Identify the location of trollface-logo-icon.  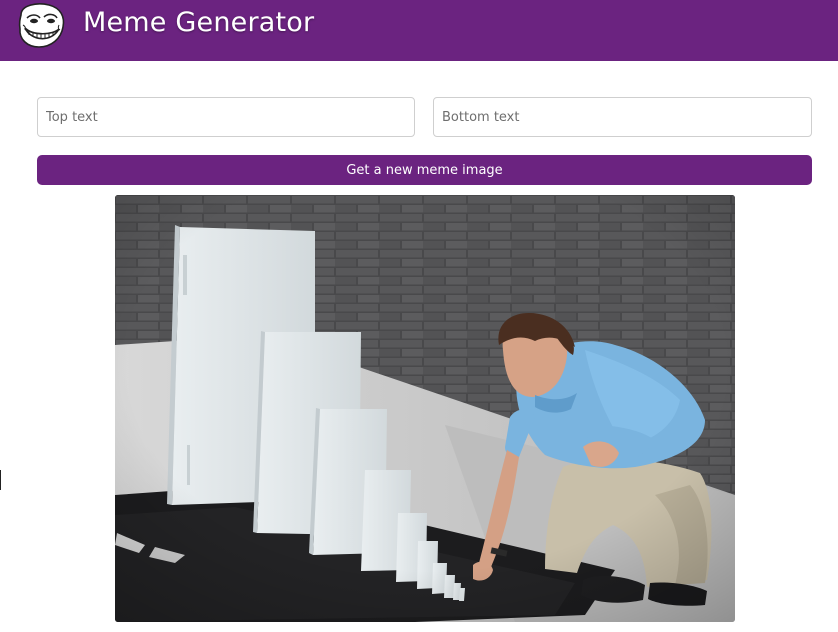
(41, 25).